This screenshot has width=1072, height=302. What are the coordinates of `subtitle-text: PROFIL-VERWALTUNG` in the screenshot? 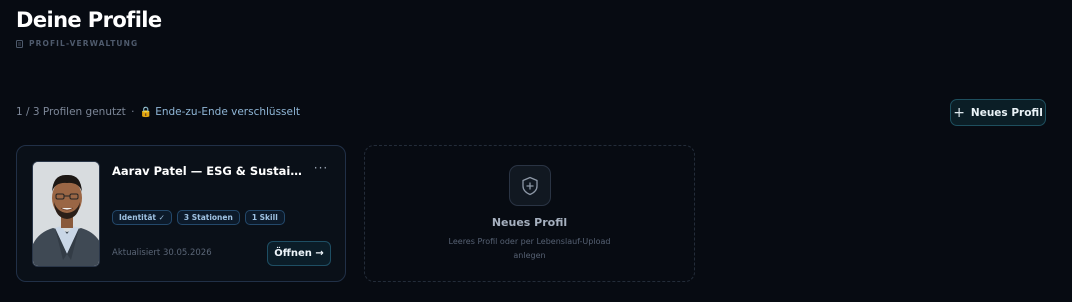 It's located at (84, 43).